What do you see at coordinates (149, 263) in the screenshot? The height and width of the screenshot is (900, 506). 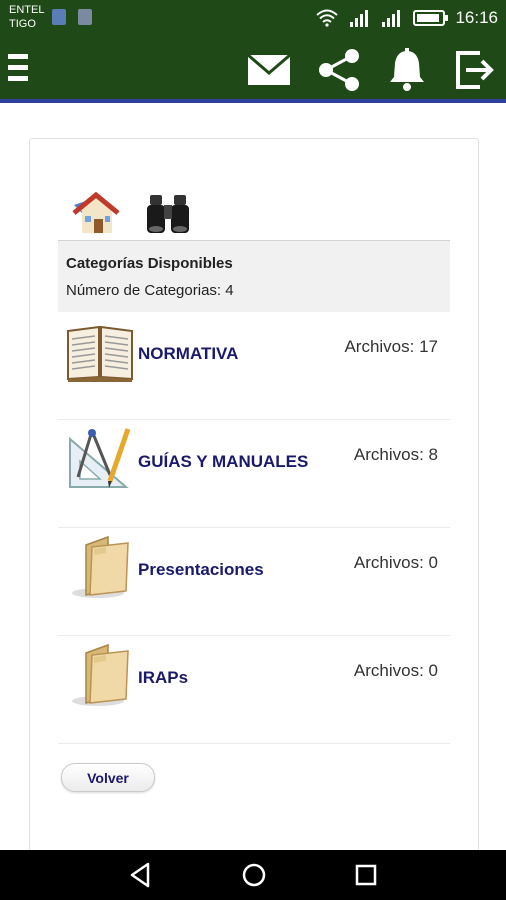 I see `info-title: Categorías Disponibles` at bounding box center [149, 263].